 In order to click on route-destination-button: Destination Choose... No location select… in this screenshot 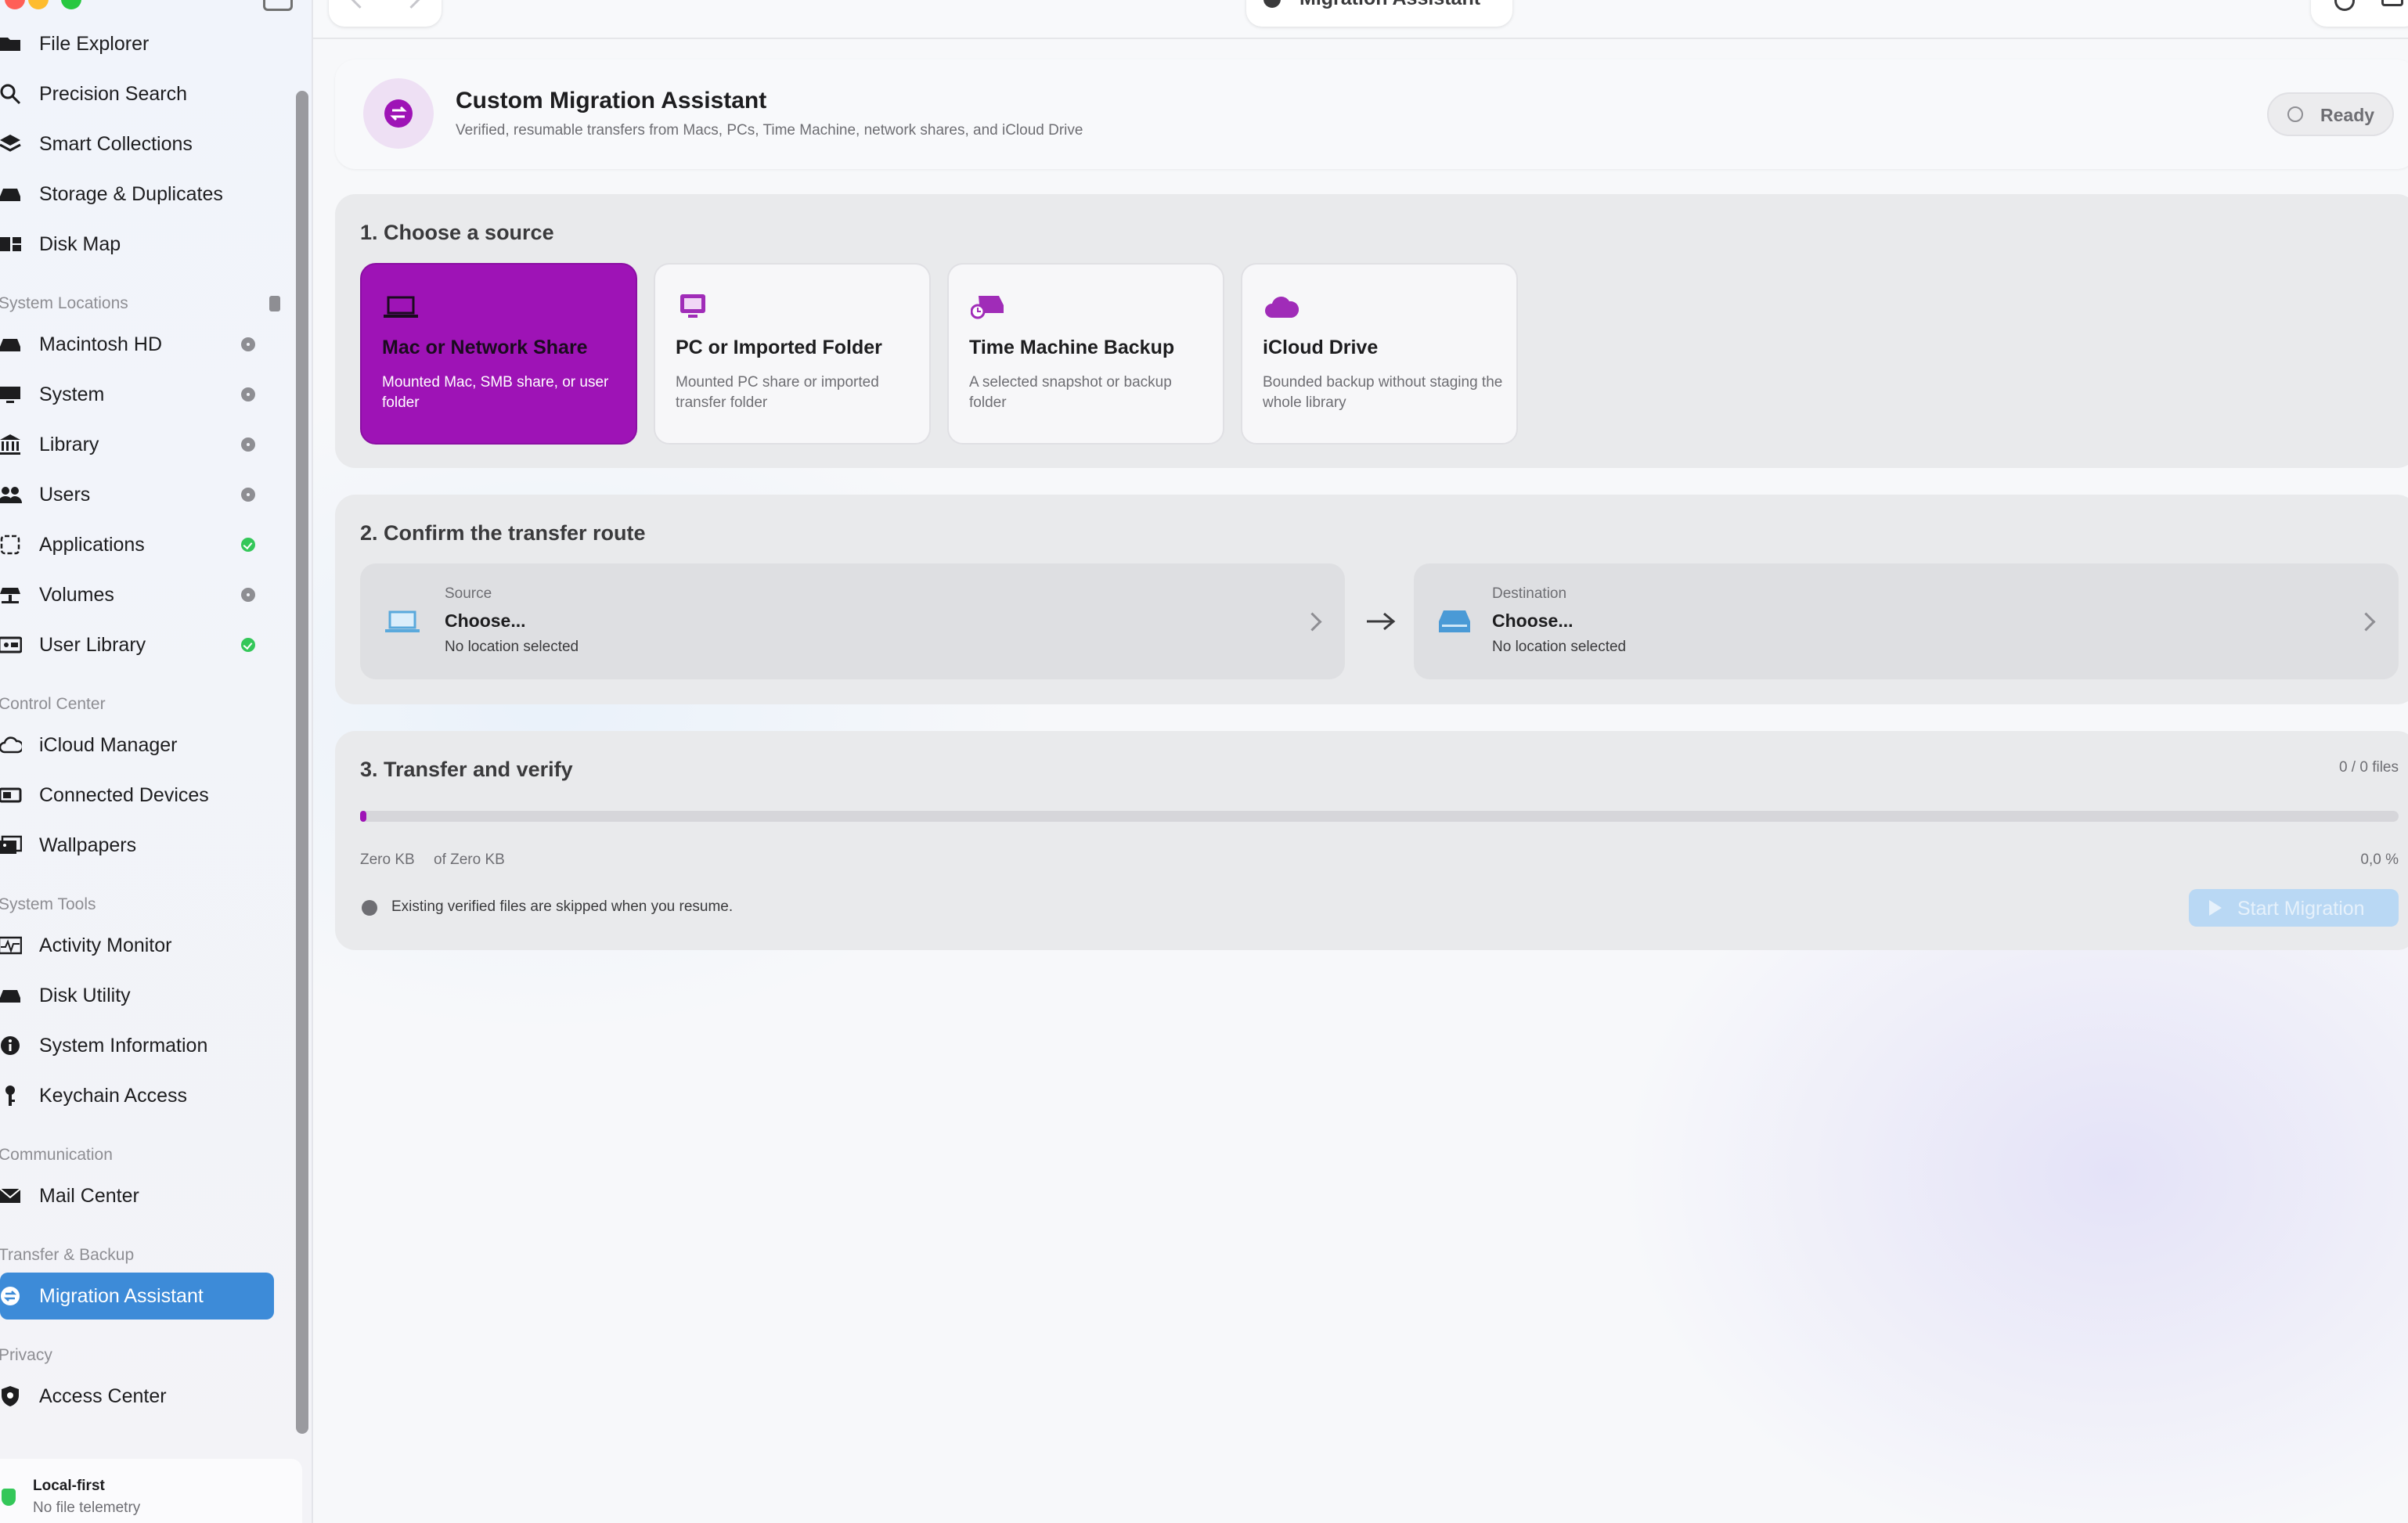, I will do `click(1907, 621)`.